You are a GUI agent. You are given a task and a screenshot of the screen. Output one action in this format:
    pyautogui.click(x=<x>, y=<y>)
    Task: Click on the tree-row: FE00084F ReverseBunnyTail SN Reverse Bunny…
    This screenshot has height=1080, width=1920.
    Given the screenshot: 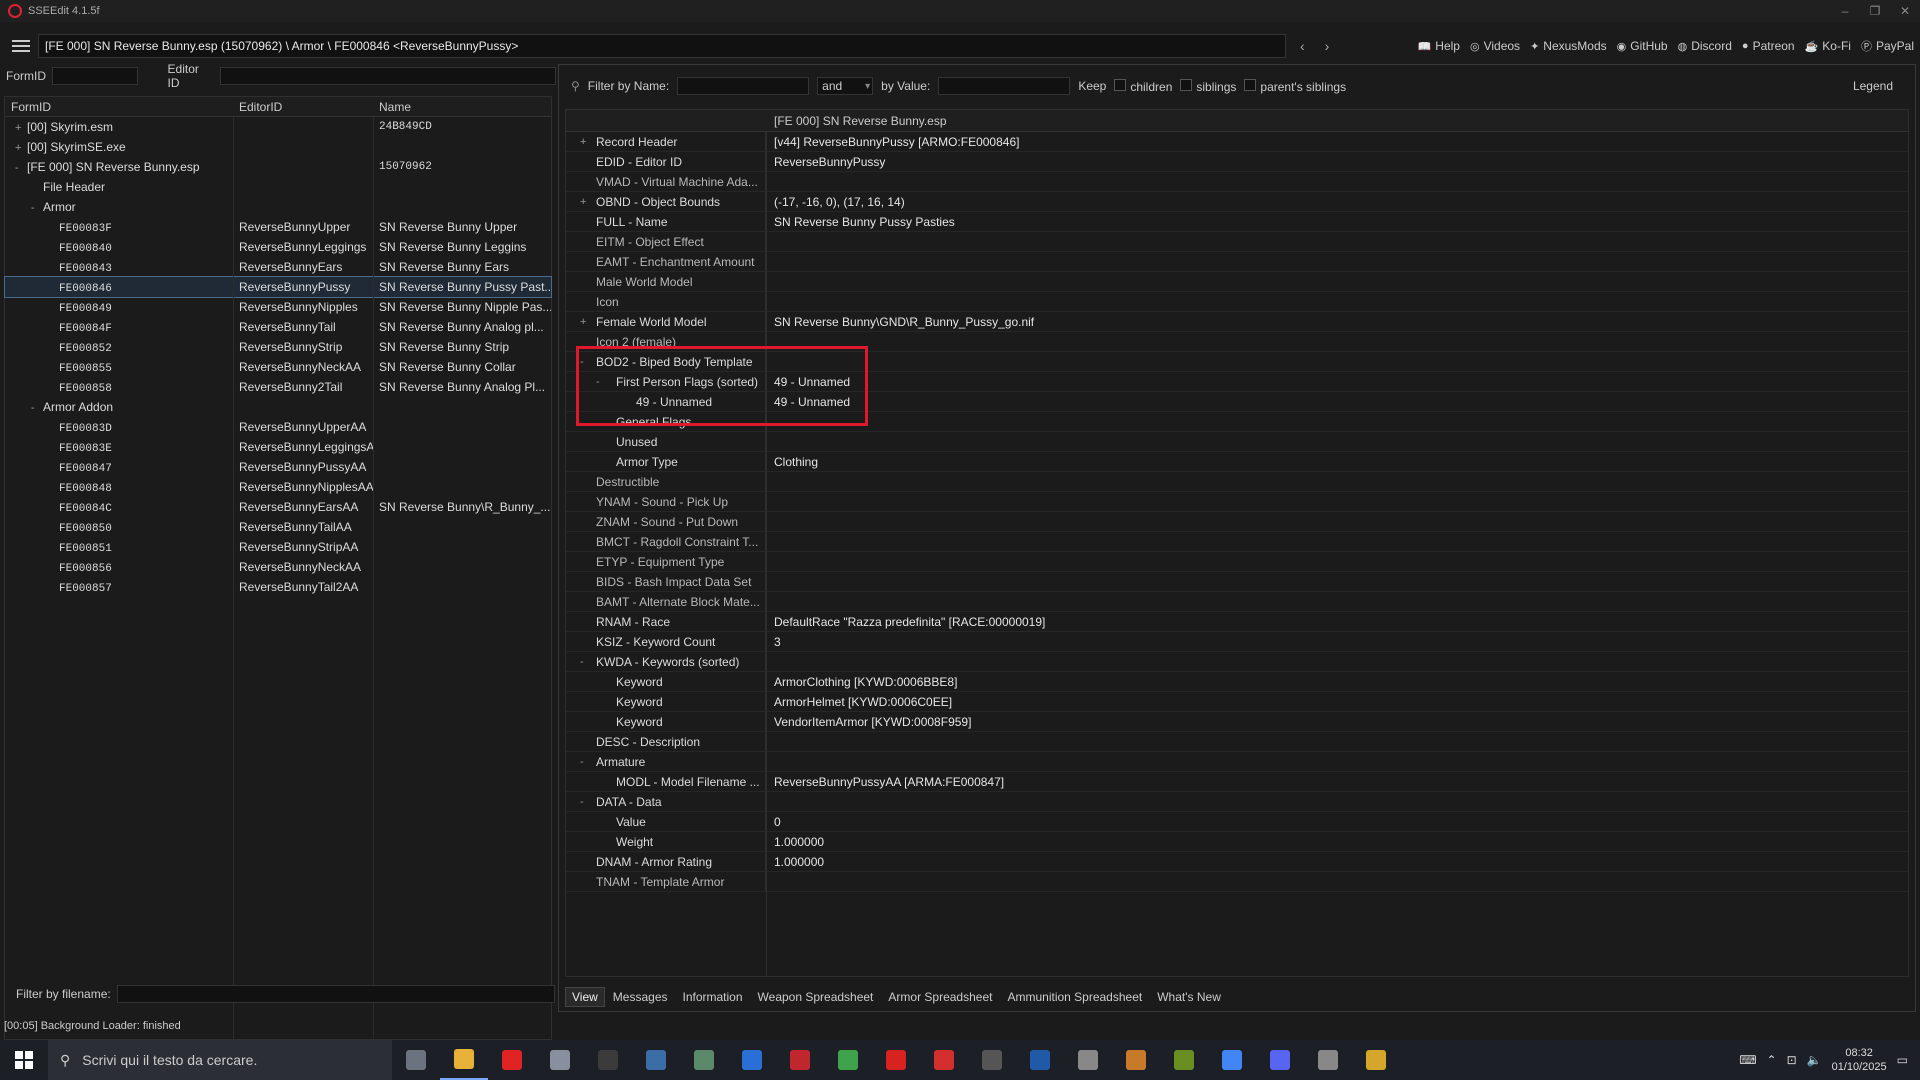 What is the action you would take?
    pyautogui.click(x=278, y=327)
    